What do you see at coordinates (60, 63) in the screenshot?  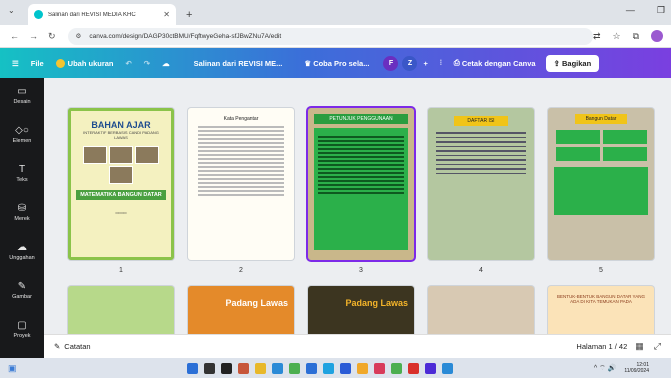 I see `crown-icon` at bounding box center [60, 63].